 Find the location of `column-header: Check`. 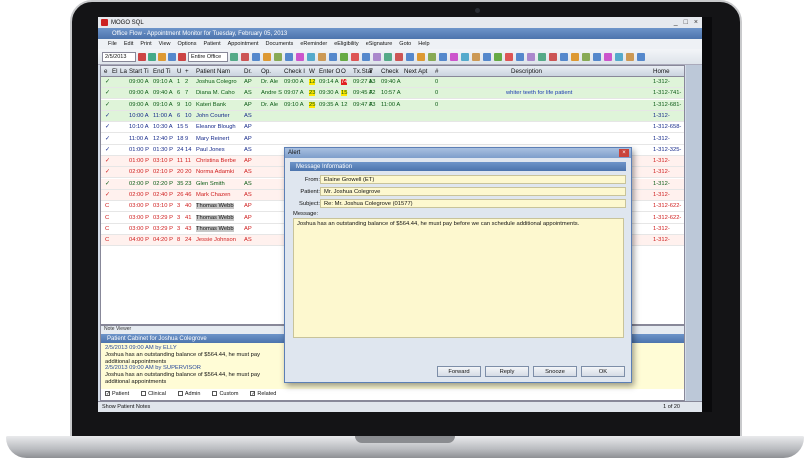

column-header: Check is located at coordinates (390, 71).